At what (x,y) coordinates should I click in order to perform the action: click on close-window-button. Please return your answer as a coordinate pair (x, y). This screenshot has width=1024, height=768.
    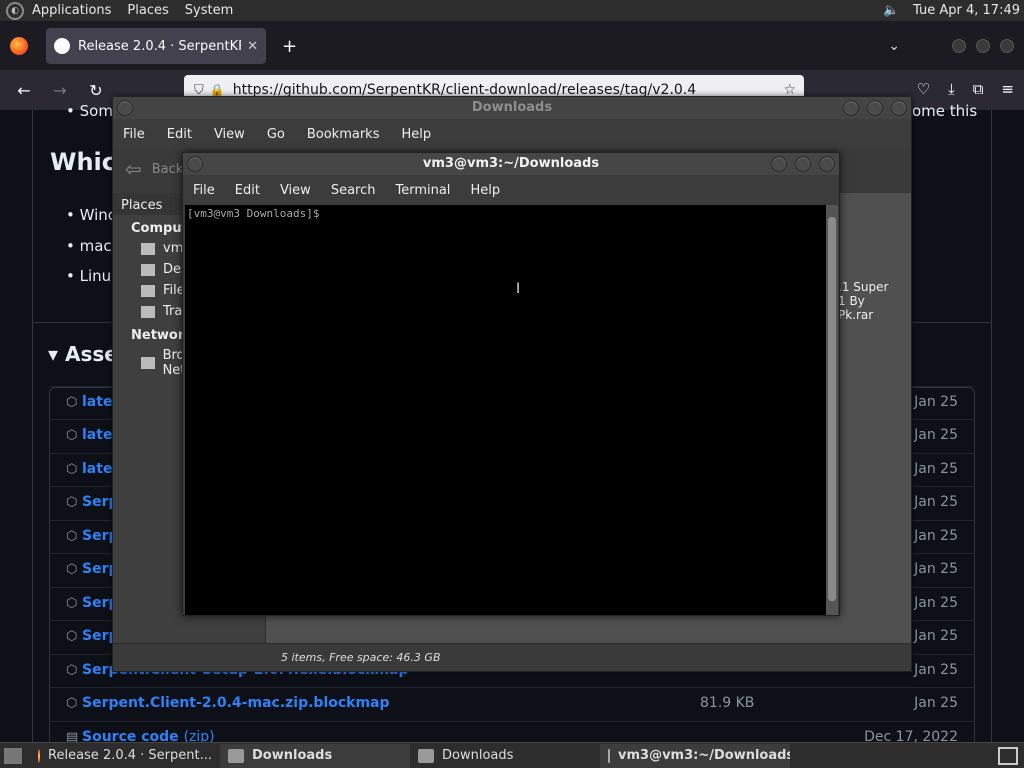
    Looking at the image, I should click on (1007, 46).